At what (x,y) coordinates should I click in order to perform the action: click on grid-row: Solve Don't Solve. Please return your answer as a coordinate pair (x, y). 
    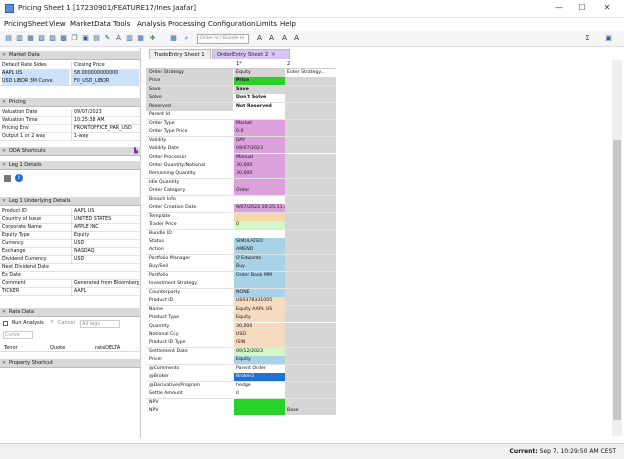
    Looking at the image, I should click on (241, 98).